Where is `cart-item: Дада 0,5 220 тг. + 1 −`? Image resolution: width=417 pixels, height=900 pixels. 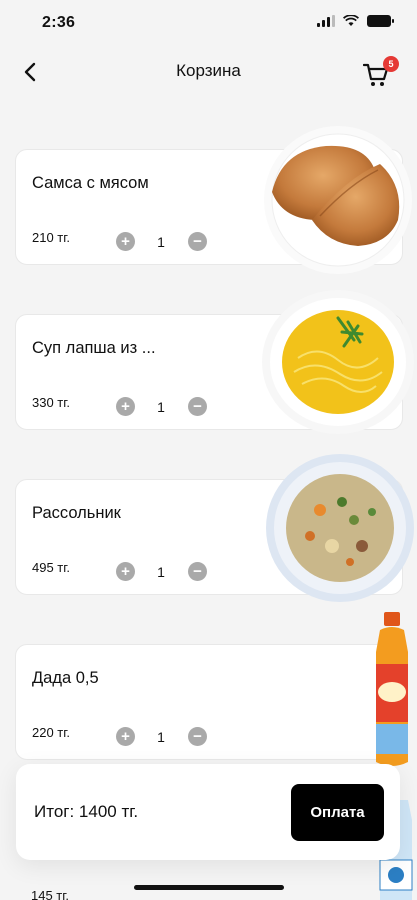
cart-item: Дада 0,5 220 тг. + 1 − is located at coordinates (209, 702).